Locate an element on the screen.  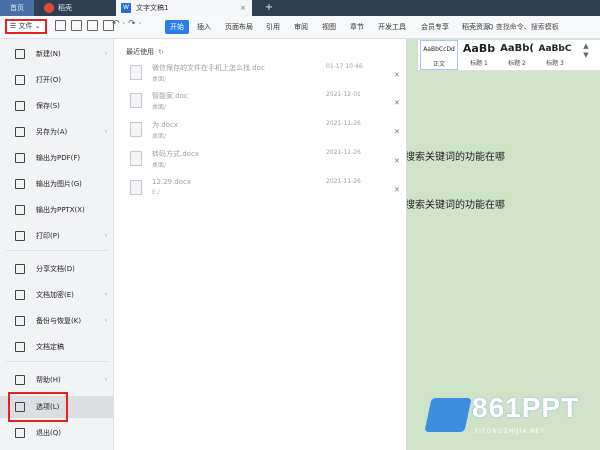
style-normal: AaBbCcDd 正文 is located at coordinates (439, 55).